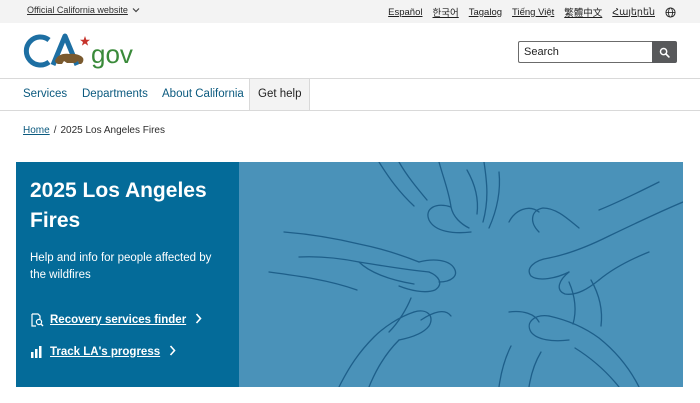 The image size is (700, 403). What do you see at coordinates (633, 12) in the screenshot?
I see `language-link-armenian: Հայերեն` at bounding box center [633, 12].